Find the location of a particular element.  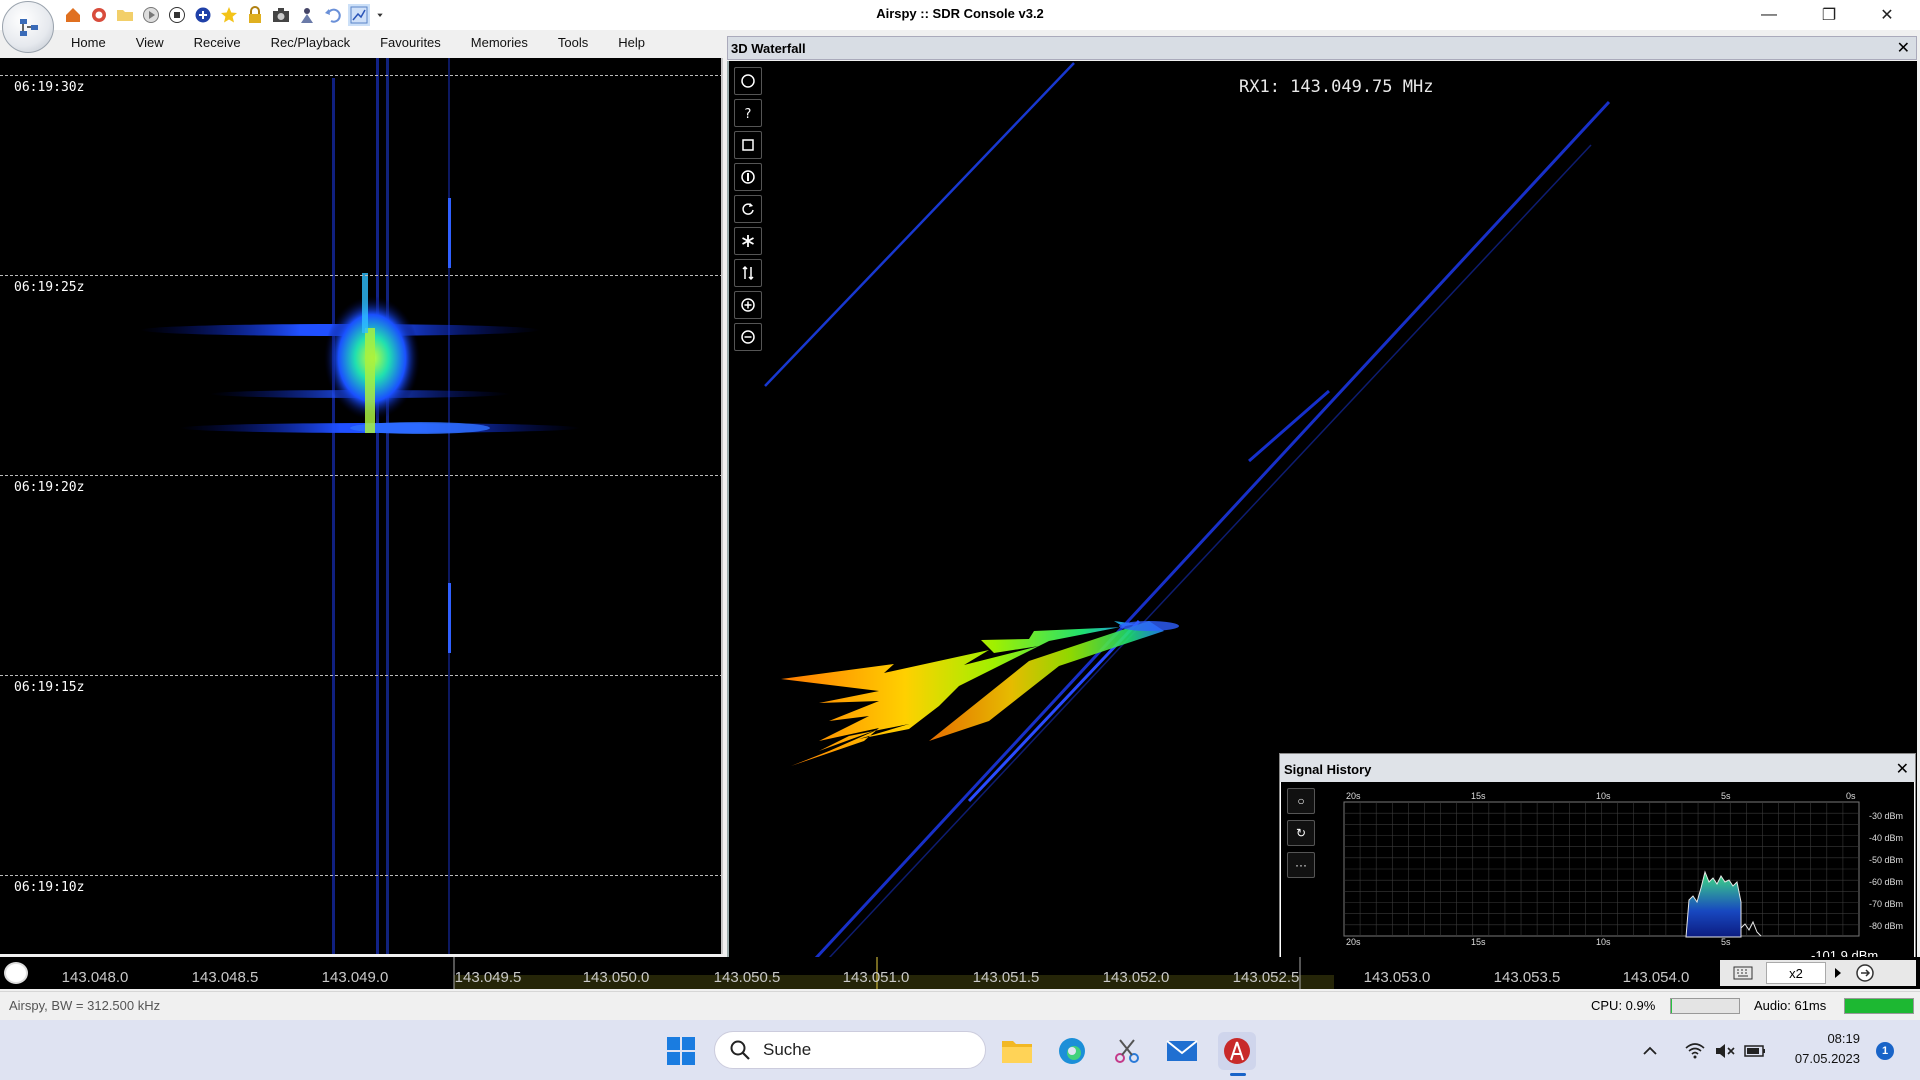

frequency-tick: 143.048.5 is located at coordinates (225, 977).